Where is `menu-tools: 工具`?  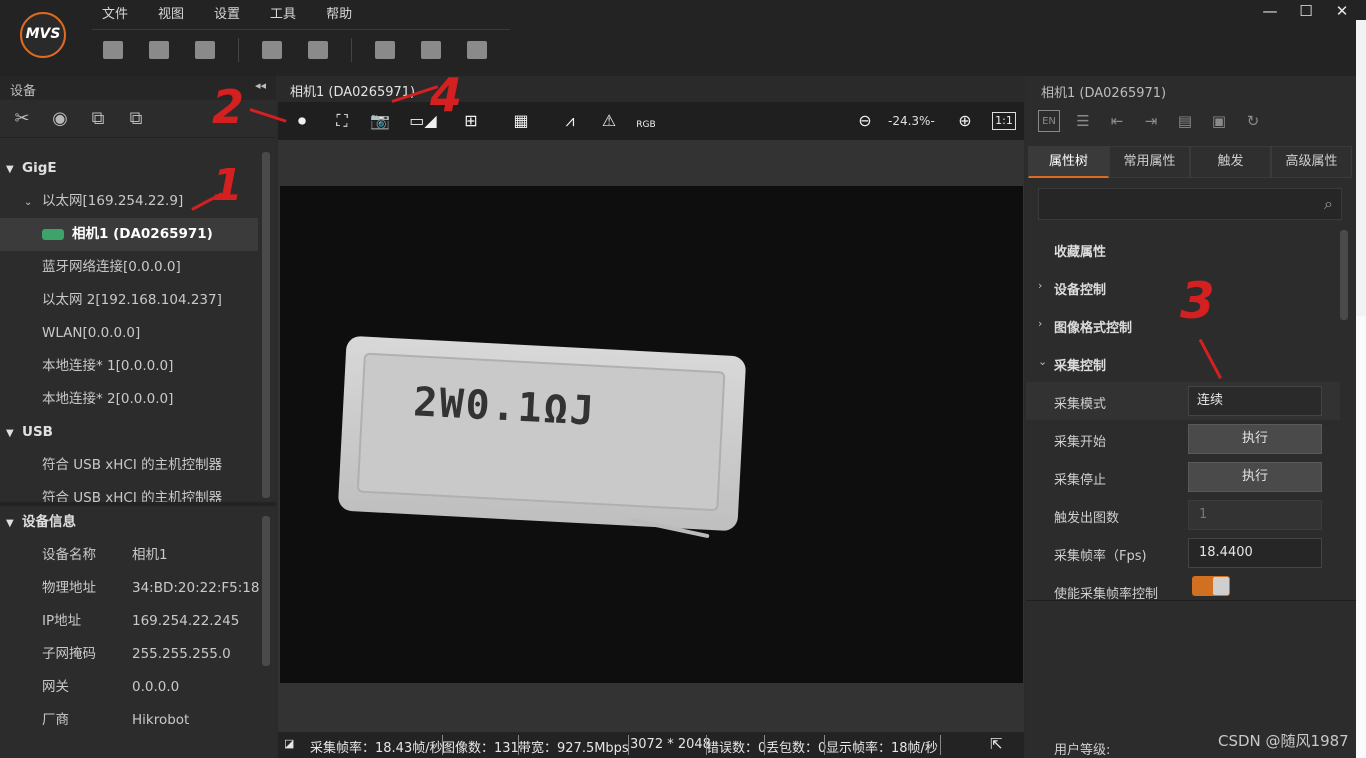
menu-tools: 工具 is located at coordinates (290, 11).